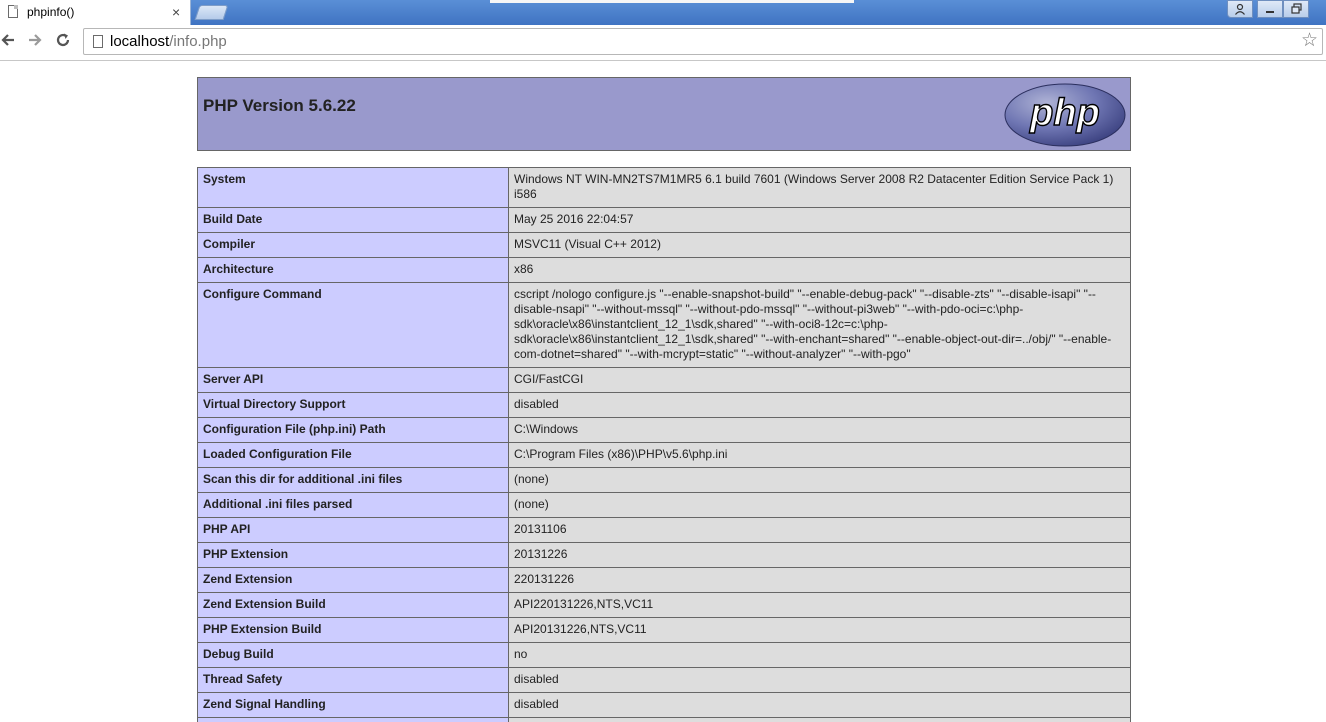 Image resolution: width=1326 pixels, height=722 pixels. Describe the element at coordinates (1270, 9) in the screenshot. I see `minimize-button` at that location.